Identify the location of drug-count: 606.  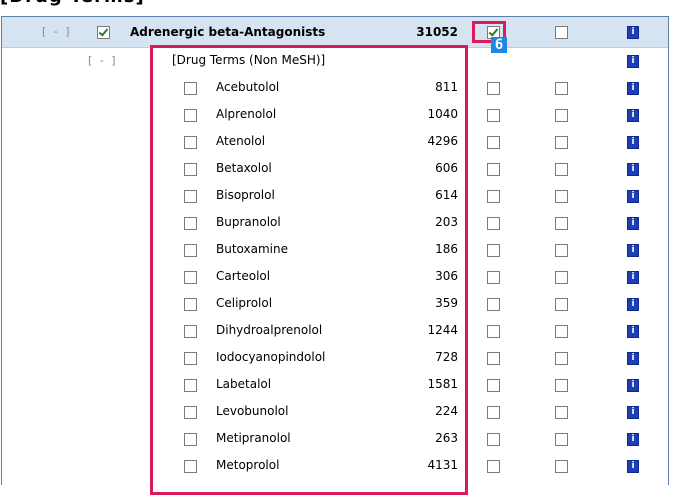
(446, 168).